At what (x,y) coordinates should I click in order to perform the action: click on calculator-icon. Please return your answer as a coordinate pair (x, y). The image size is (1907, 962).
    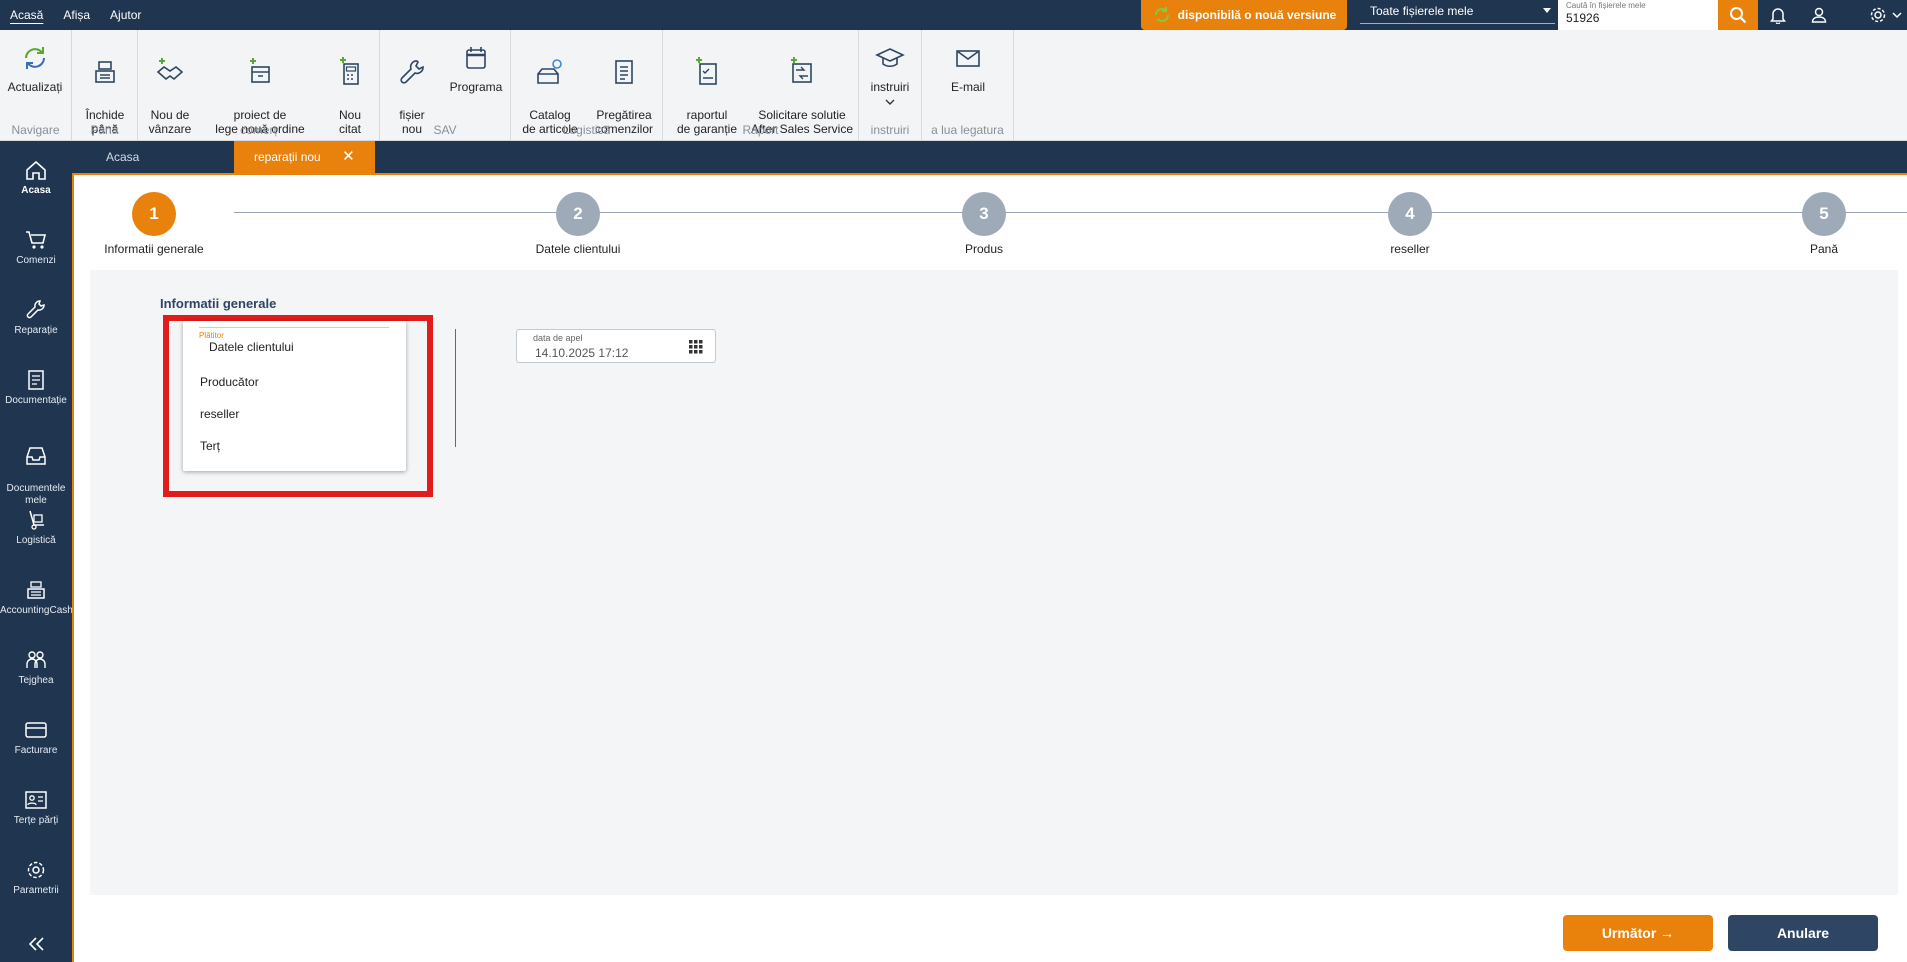
    Looking at the image, I should click on (349, 71).